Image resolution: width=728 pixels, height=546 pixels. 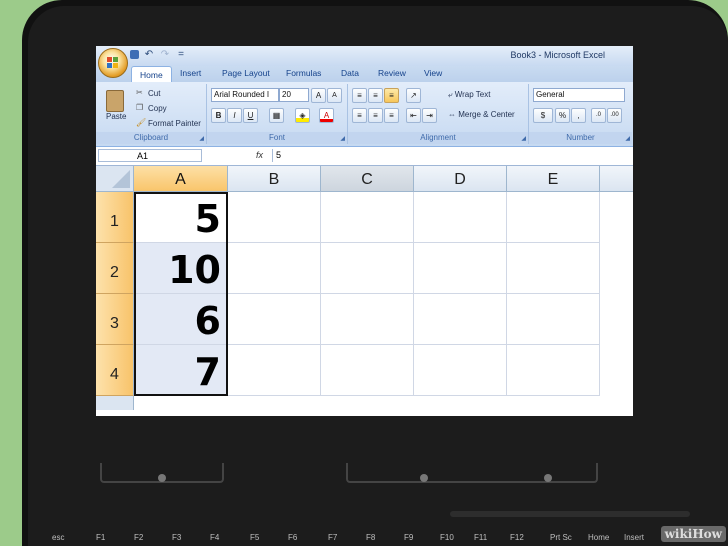 I want to click on key-f9: F9, so click(x=408, y=537).